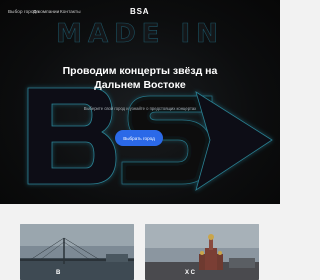  I want to click on city-card: В, so click(77, 252).